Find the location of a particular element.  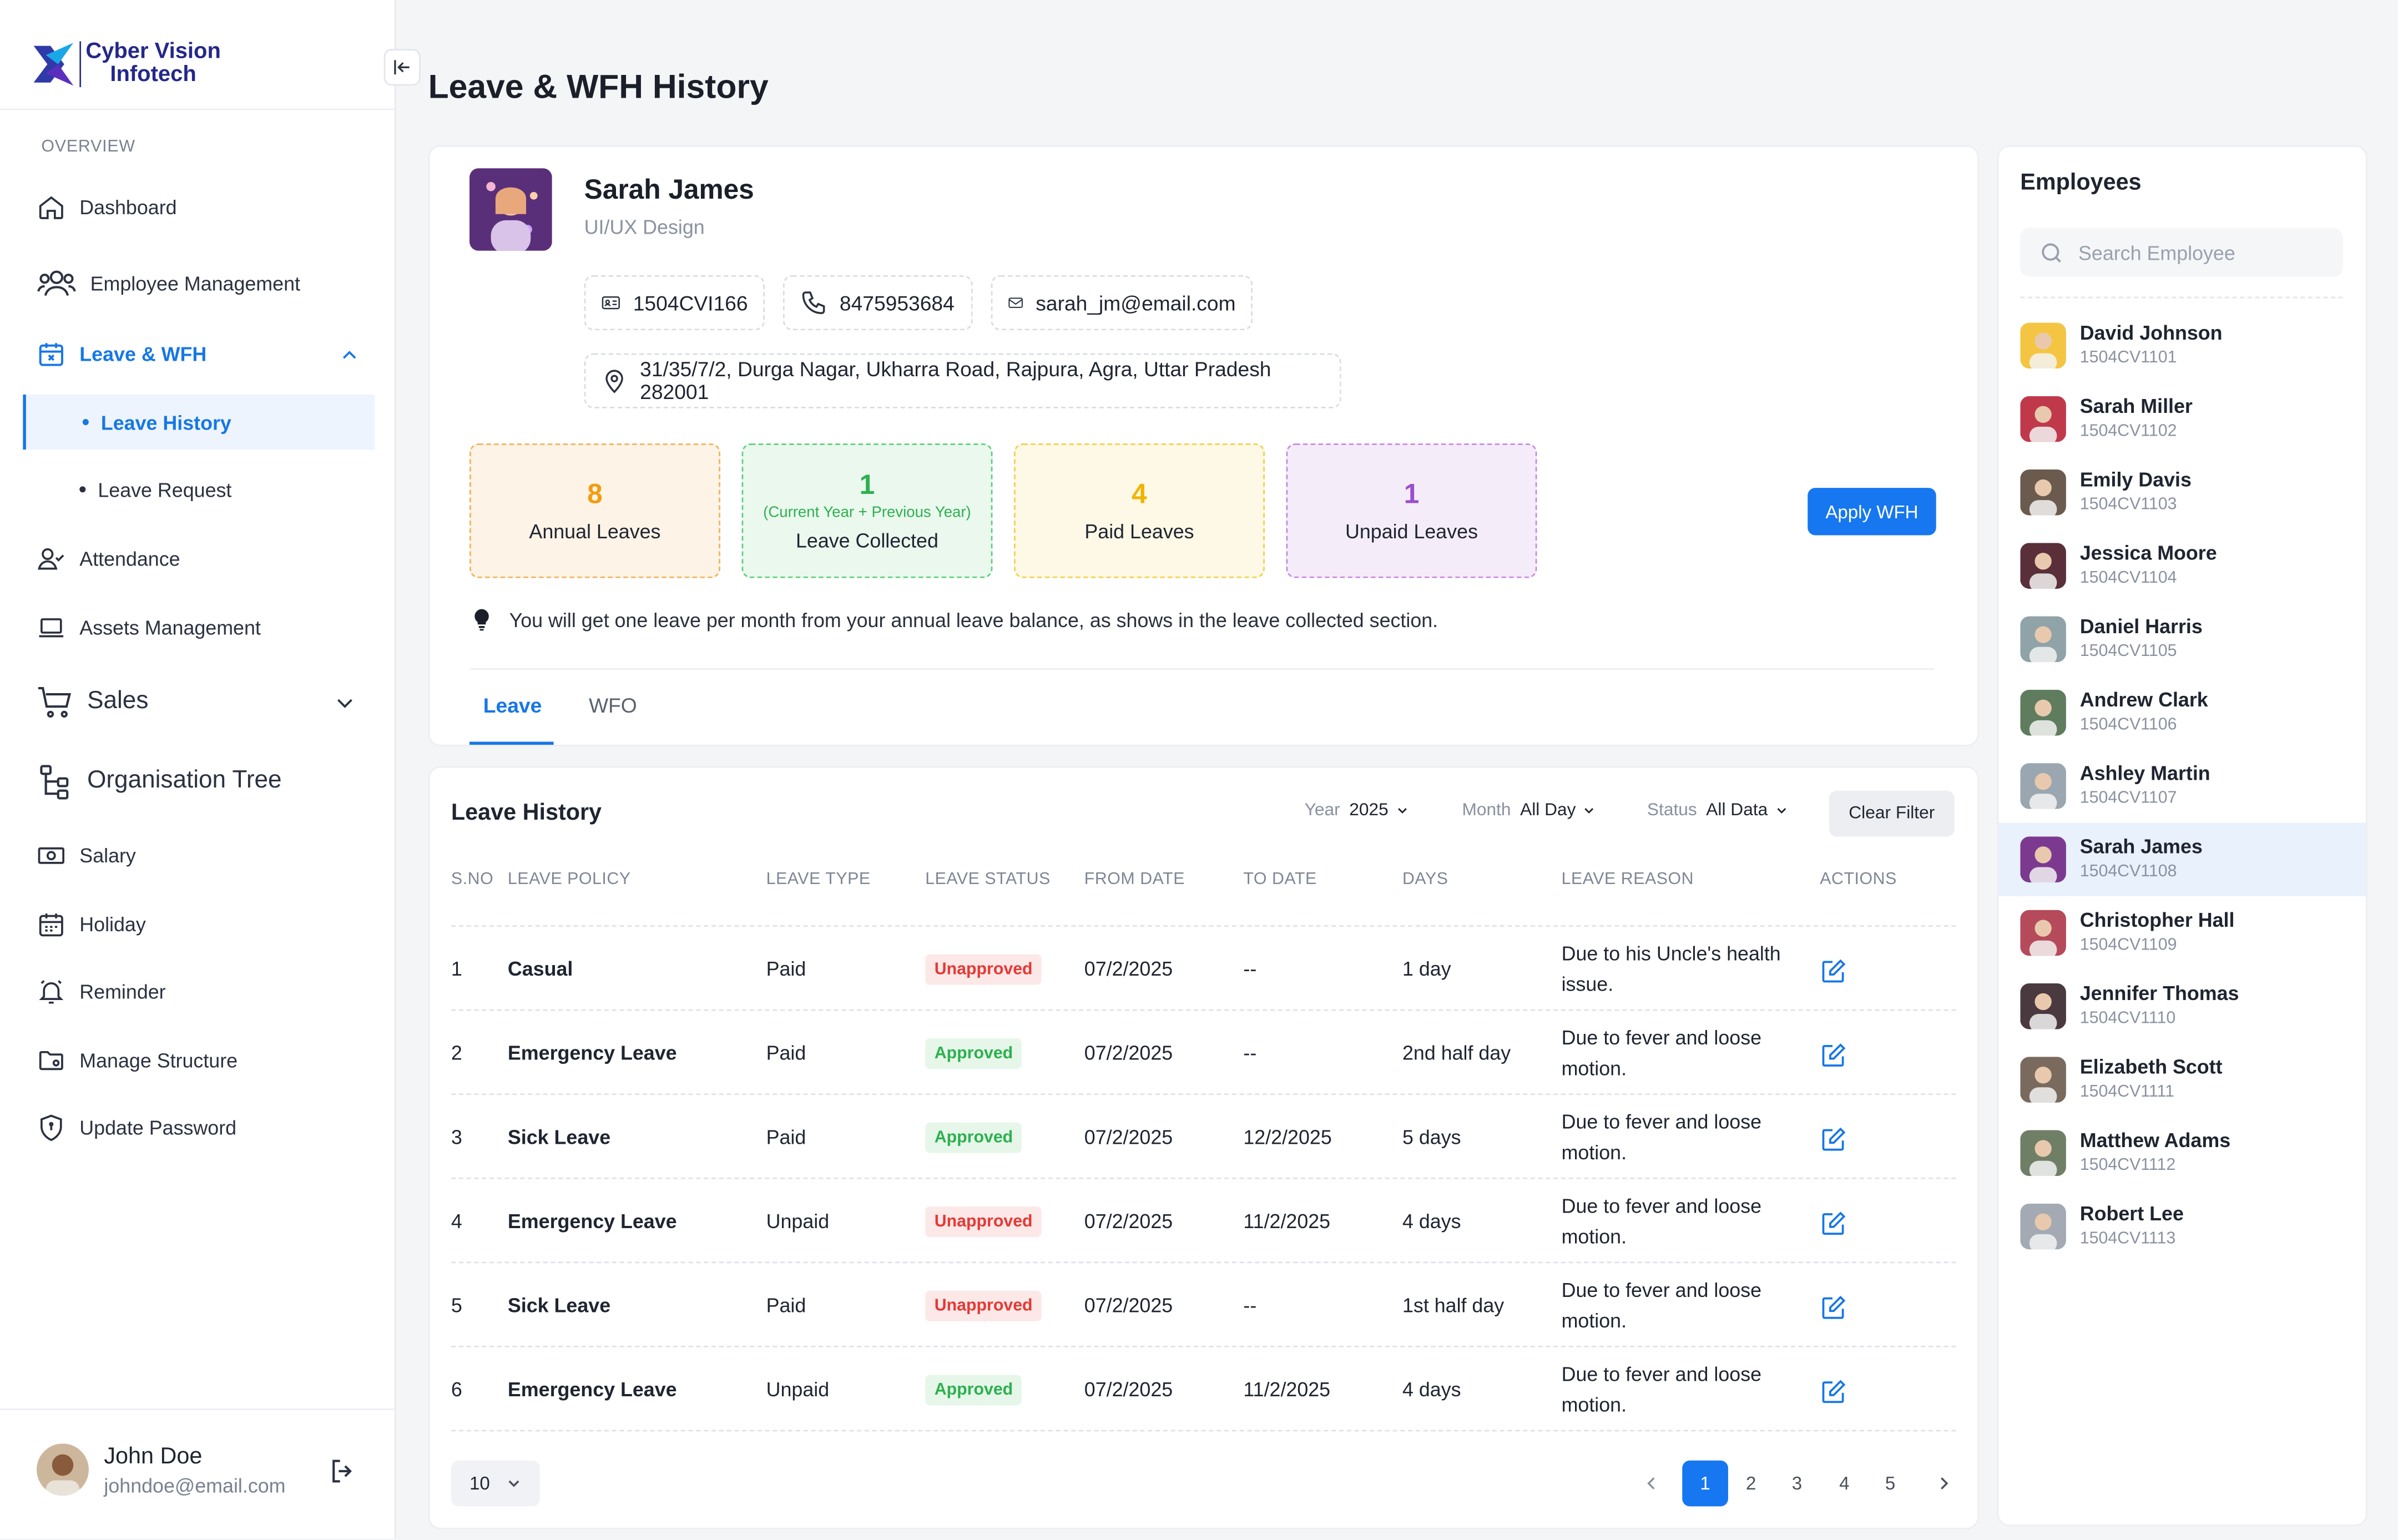

prev-page-button is located at coordinates (1652, 1484).